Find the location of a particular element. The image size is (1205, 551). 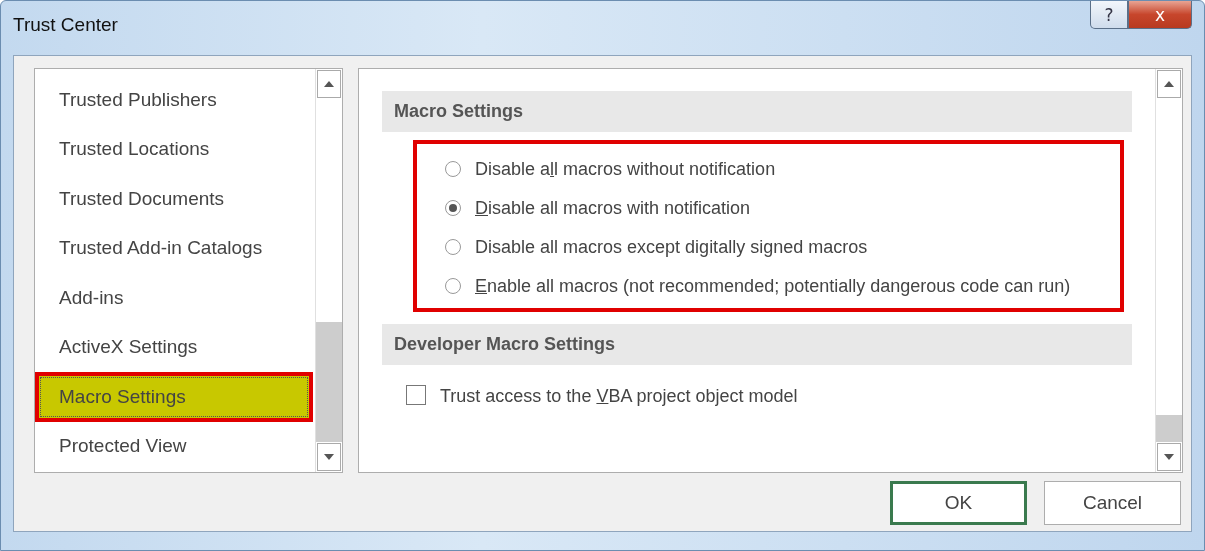

sidebar-item: Add-ins is located at coordinates (174, 298).